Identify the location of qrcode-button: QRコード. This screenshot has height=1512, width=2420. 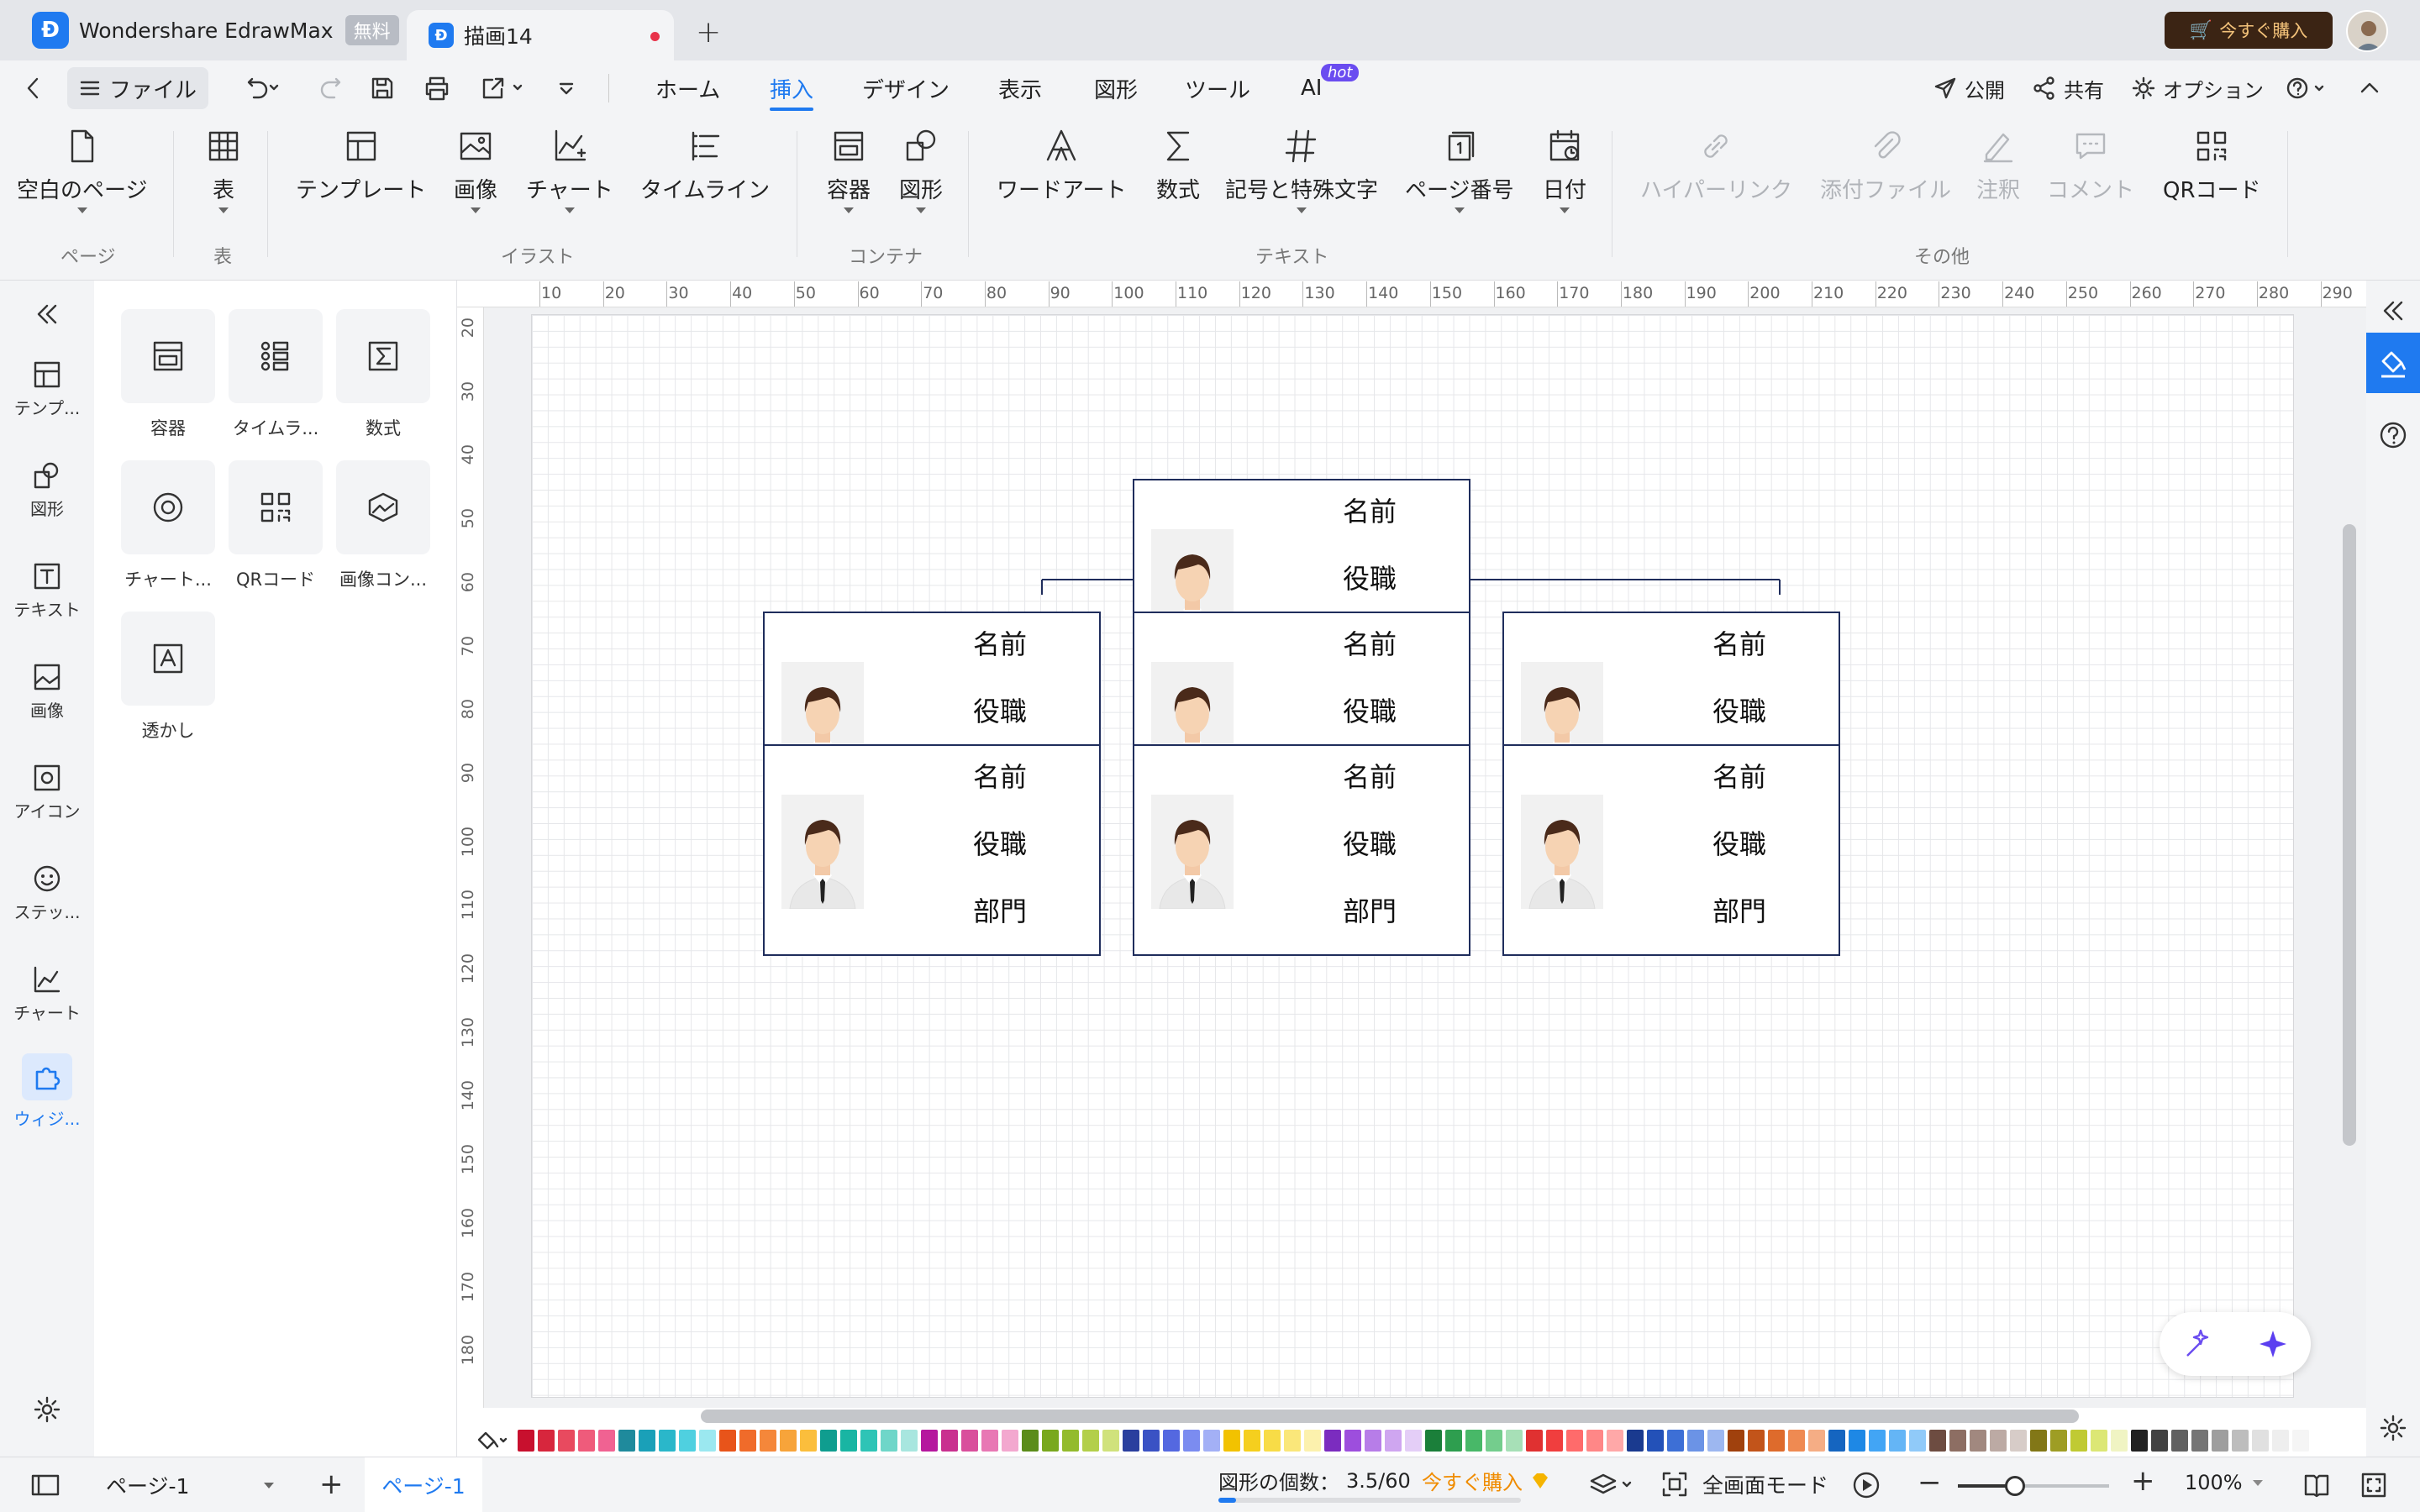
(2212, 166).